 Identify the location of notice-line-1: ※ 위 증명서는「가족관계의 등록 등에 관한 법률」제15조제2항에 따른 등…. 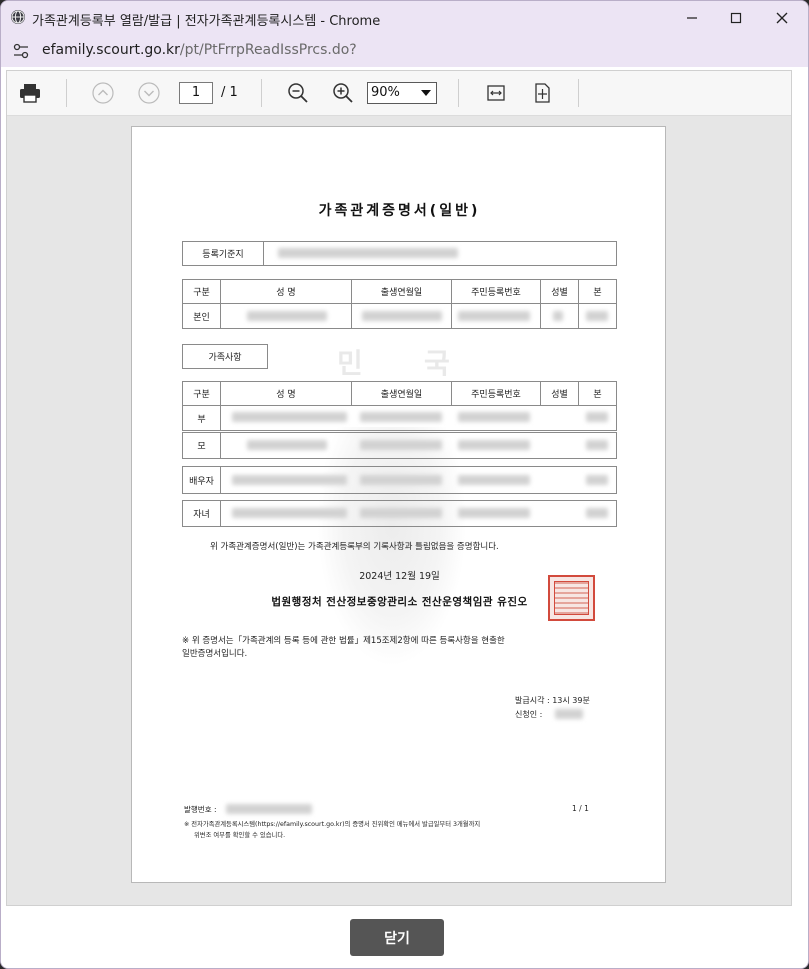
(343, 641).